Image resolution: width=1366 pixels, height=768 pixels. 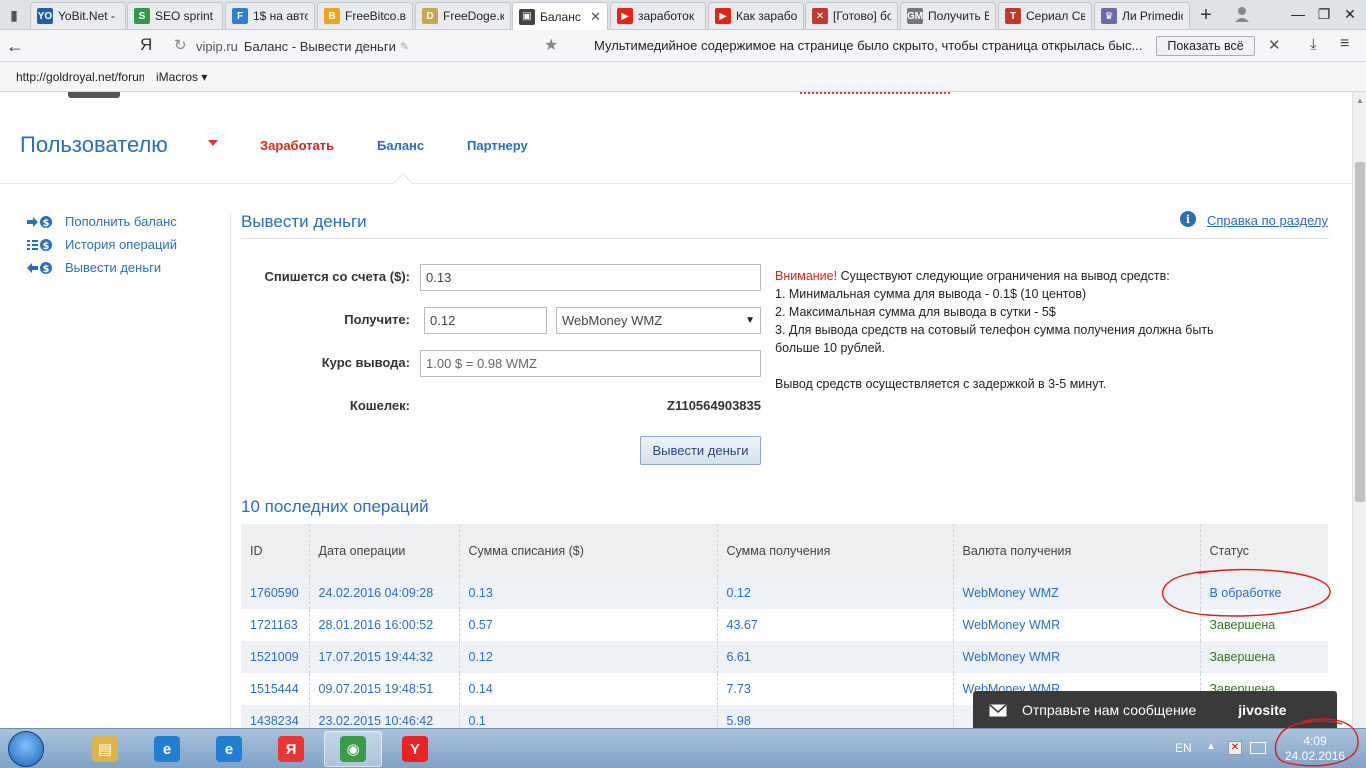 I want to click on download-icon: ⤓, so click(x=1313, y=44).